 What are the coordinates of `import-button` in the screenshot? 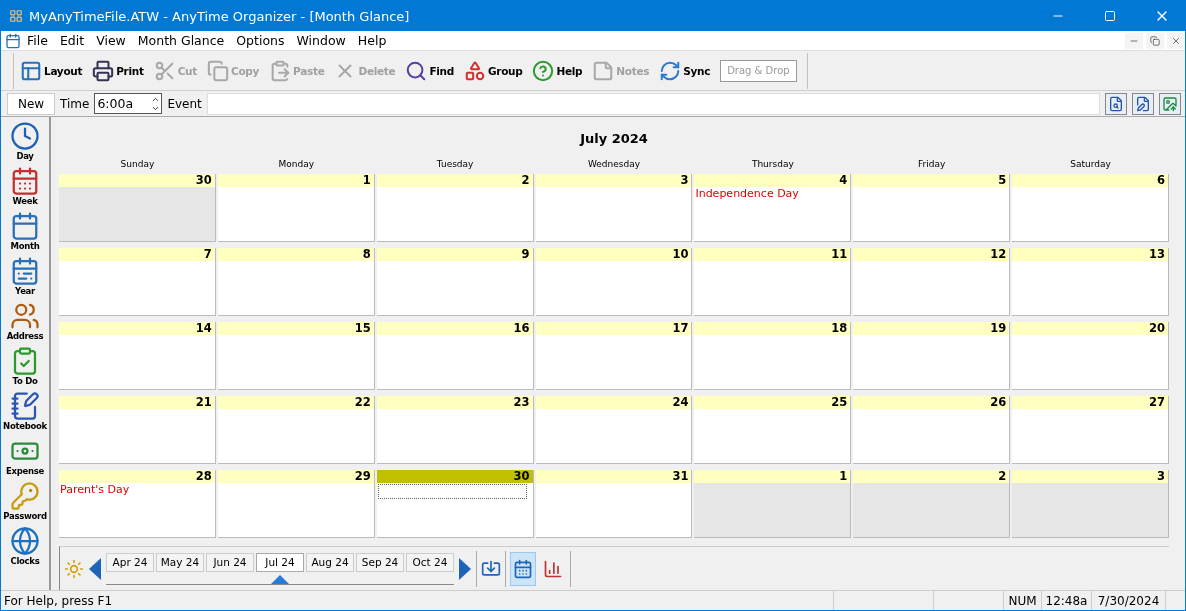 It's located at (491, 568).